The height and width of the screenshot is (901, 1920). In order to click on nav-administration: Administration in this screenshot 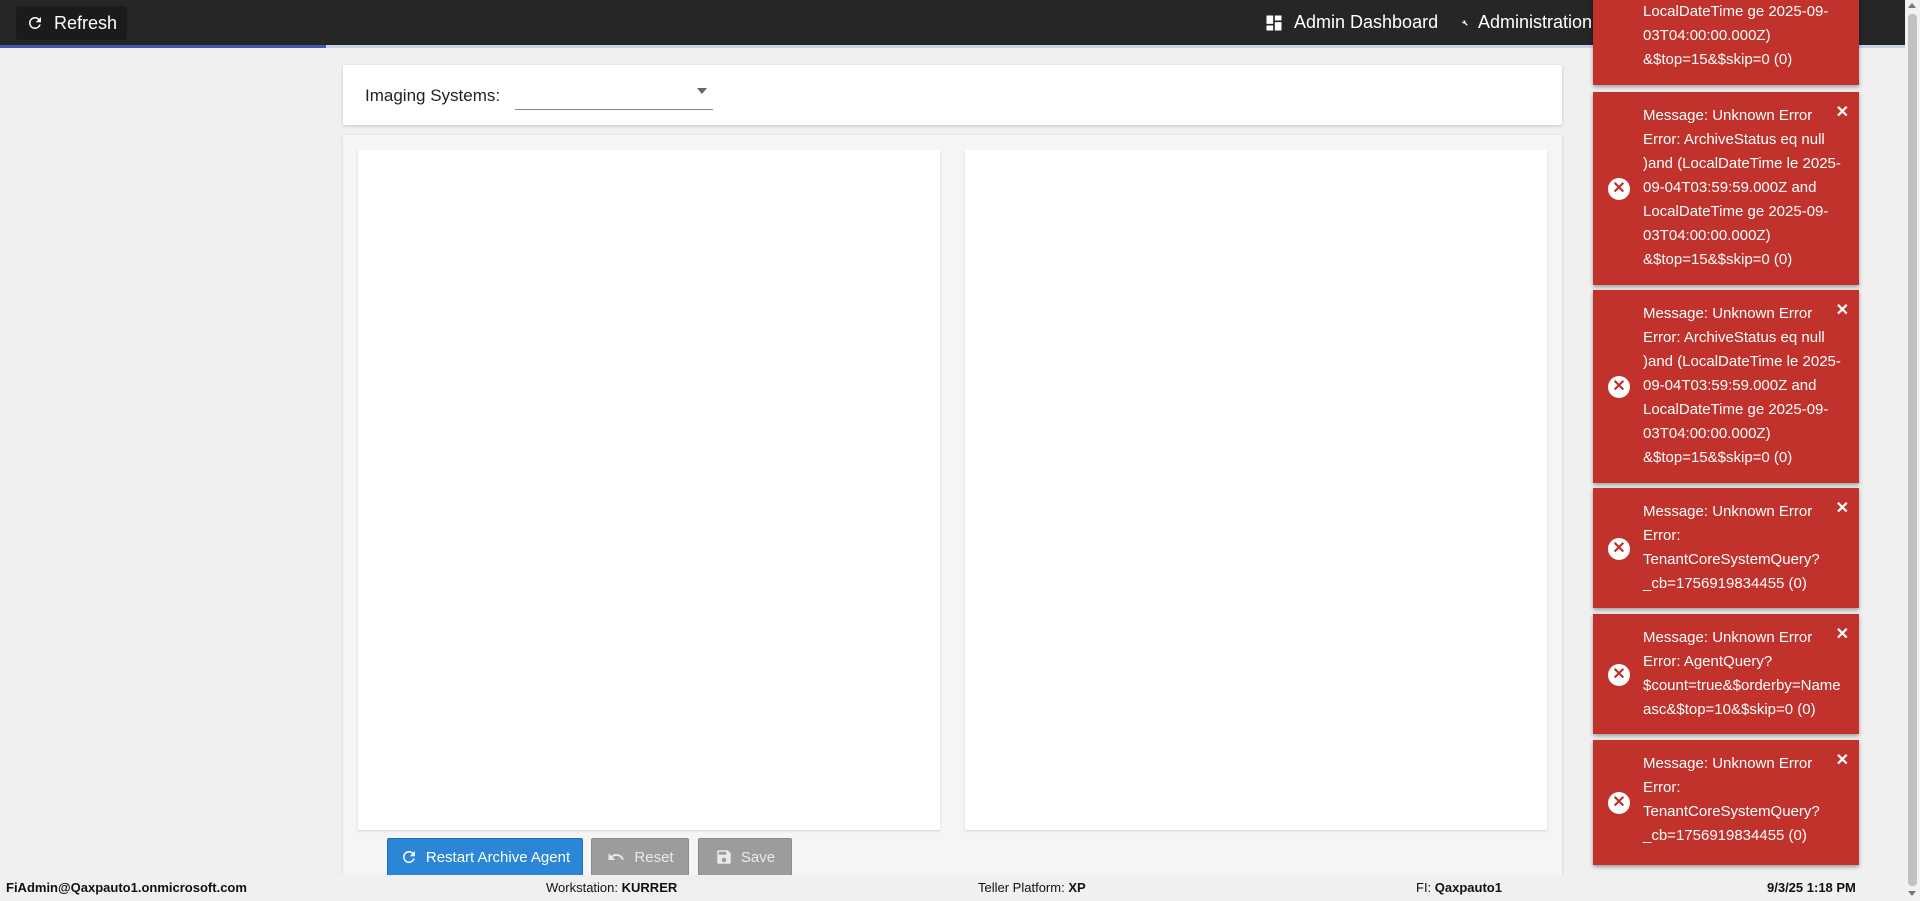, I will do `click(1527, 22)`.